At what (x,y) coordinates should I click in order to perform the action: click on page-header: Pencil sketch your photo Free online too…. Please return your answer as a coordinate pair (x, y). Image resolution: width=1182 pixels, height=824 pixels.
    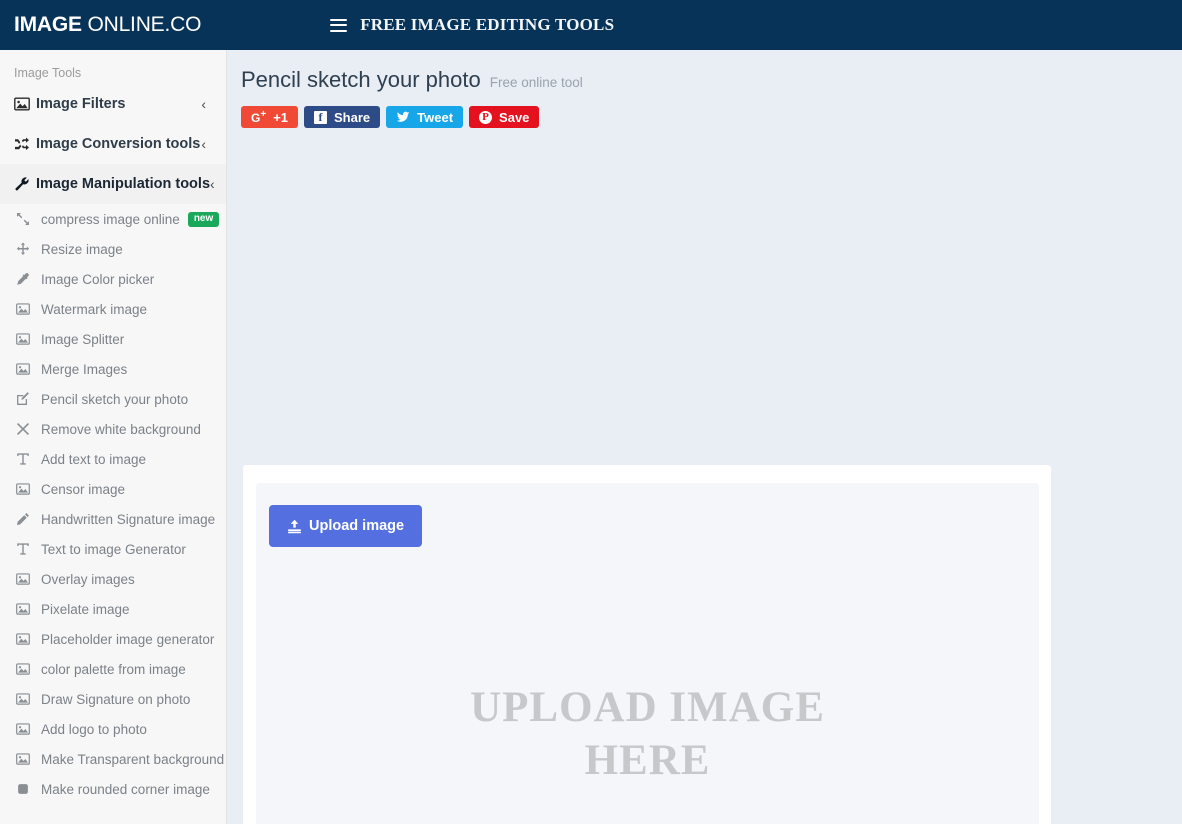
    Looking at the image, I should click on (704, 71).